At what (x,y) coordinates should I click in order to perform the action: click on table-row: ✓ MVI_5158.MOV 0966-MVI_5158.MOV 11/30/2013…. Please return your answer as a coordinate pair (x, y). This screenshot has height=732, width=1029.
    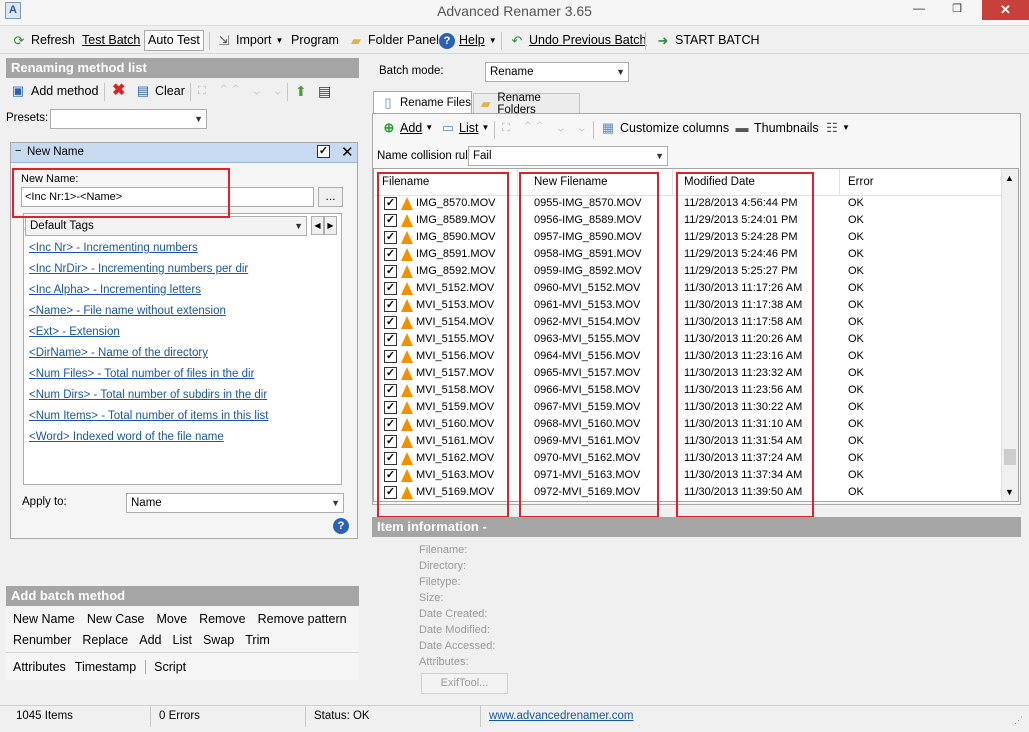
    Looking at the image, I should click on (686, 390).